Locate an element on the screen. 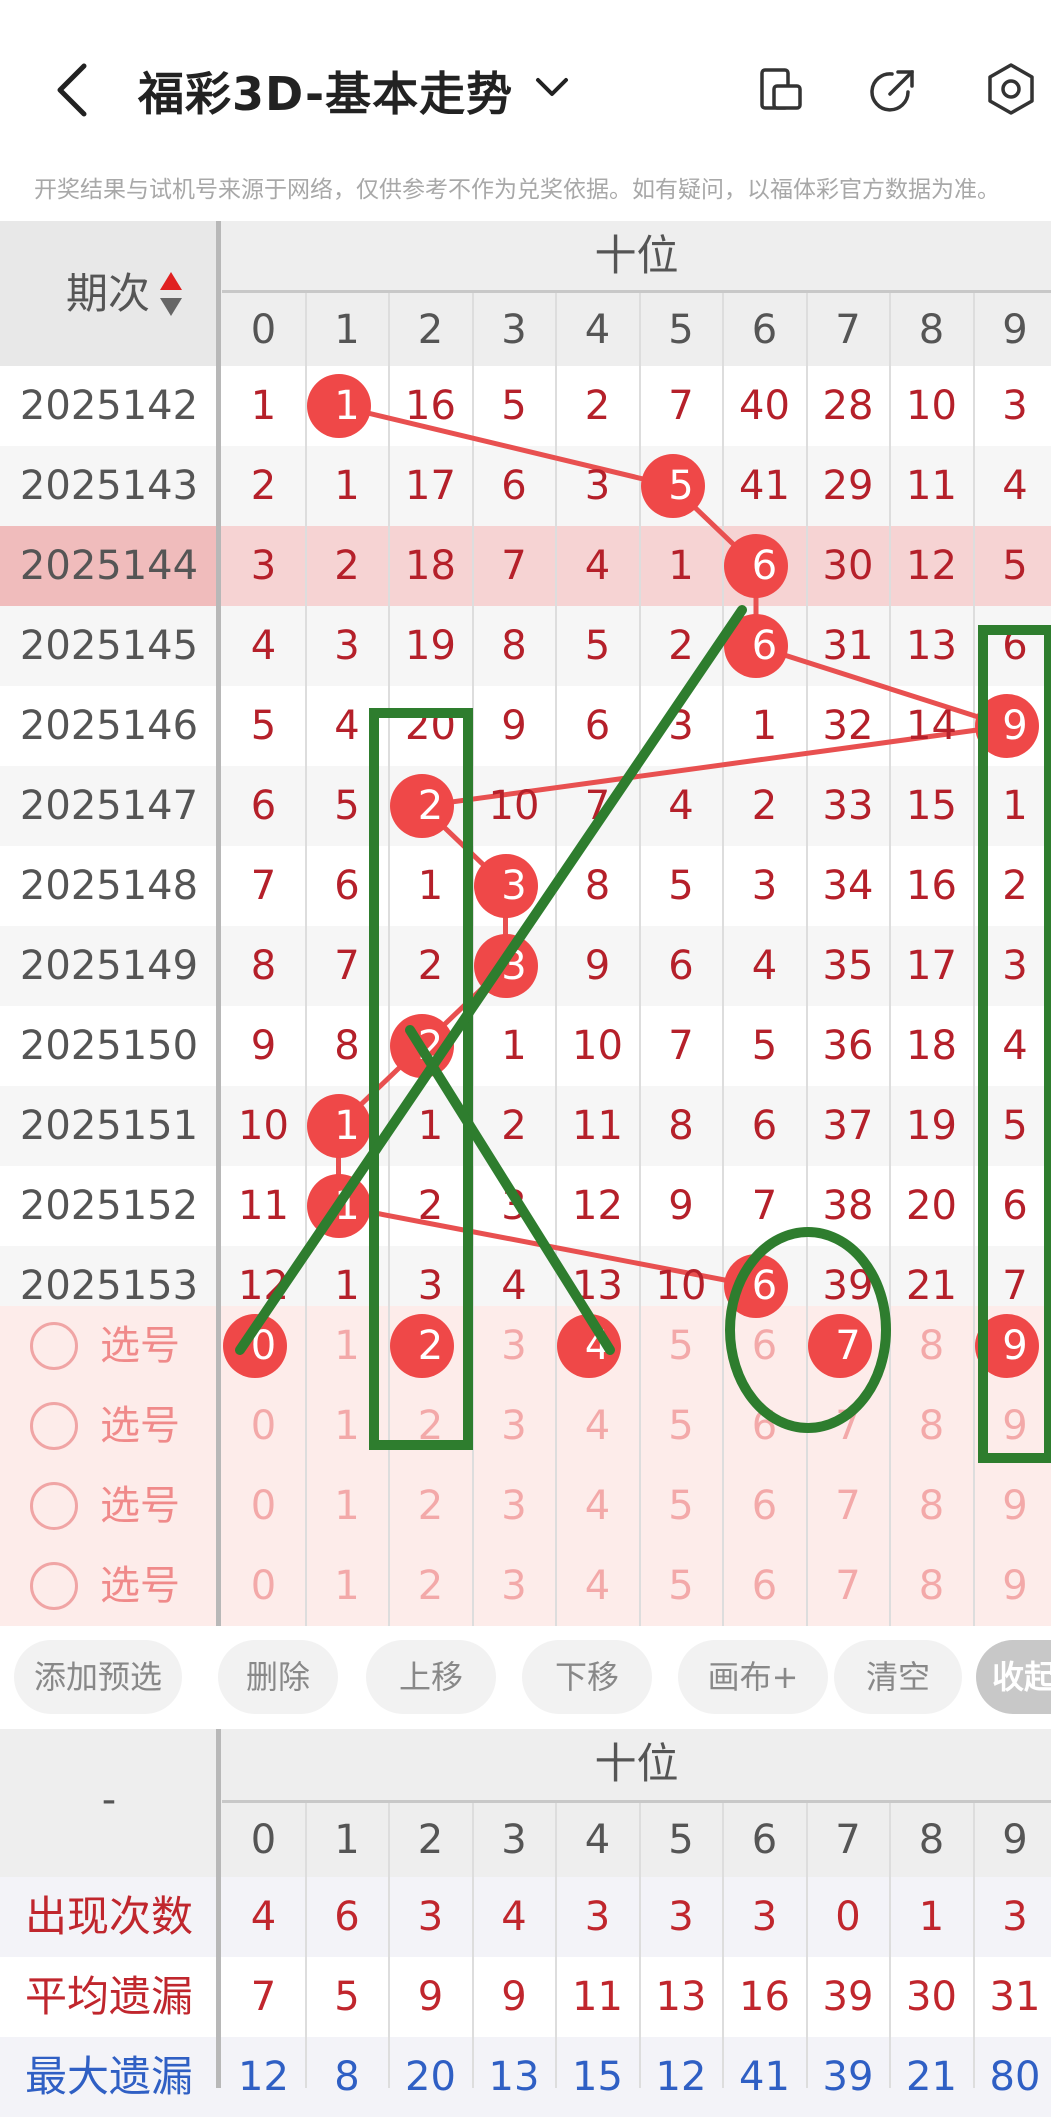  sort-arrows-icon is located at coordinates (171, 294).